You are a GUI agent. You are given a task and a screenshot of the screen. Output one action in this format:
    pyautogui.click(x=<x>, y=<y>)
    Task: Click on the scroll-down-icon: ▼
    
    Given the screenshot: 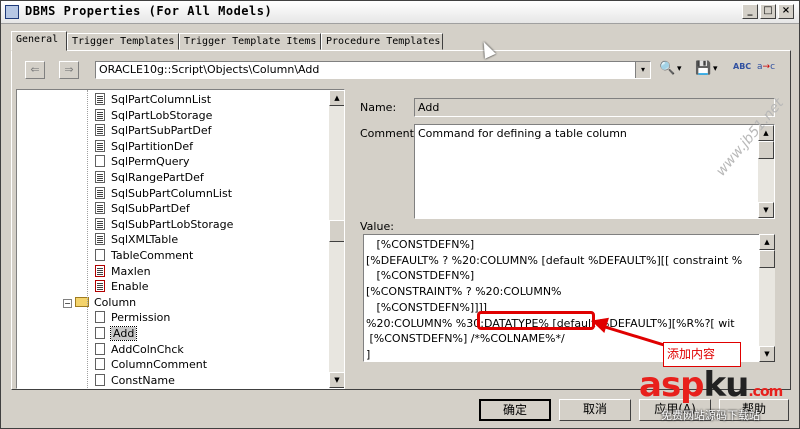 What is the action you would take?
    pyautogui.click(x=336, y=380)
    